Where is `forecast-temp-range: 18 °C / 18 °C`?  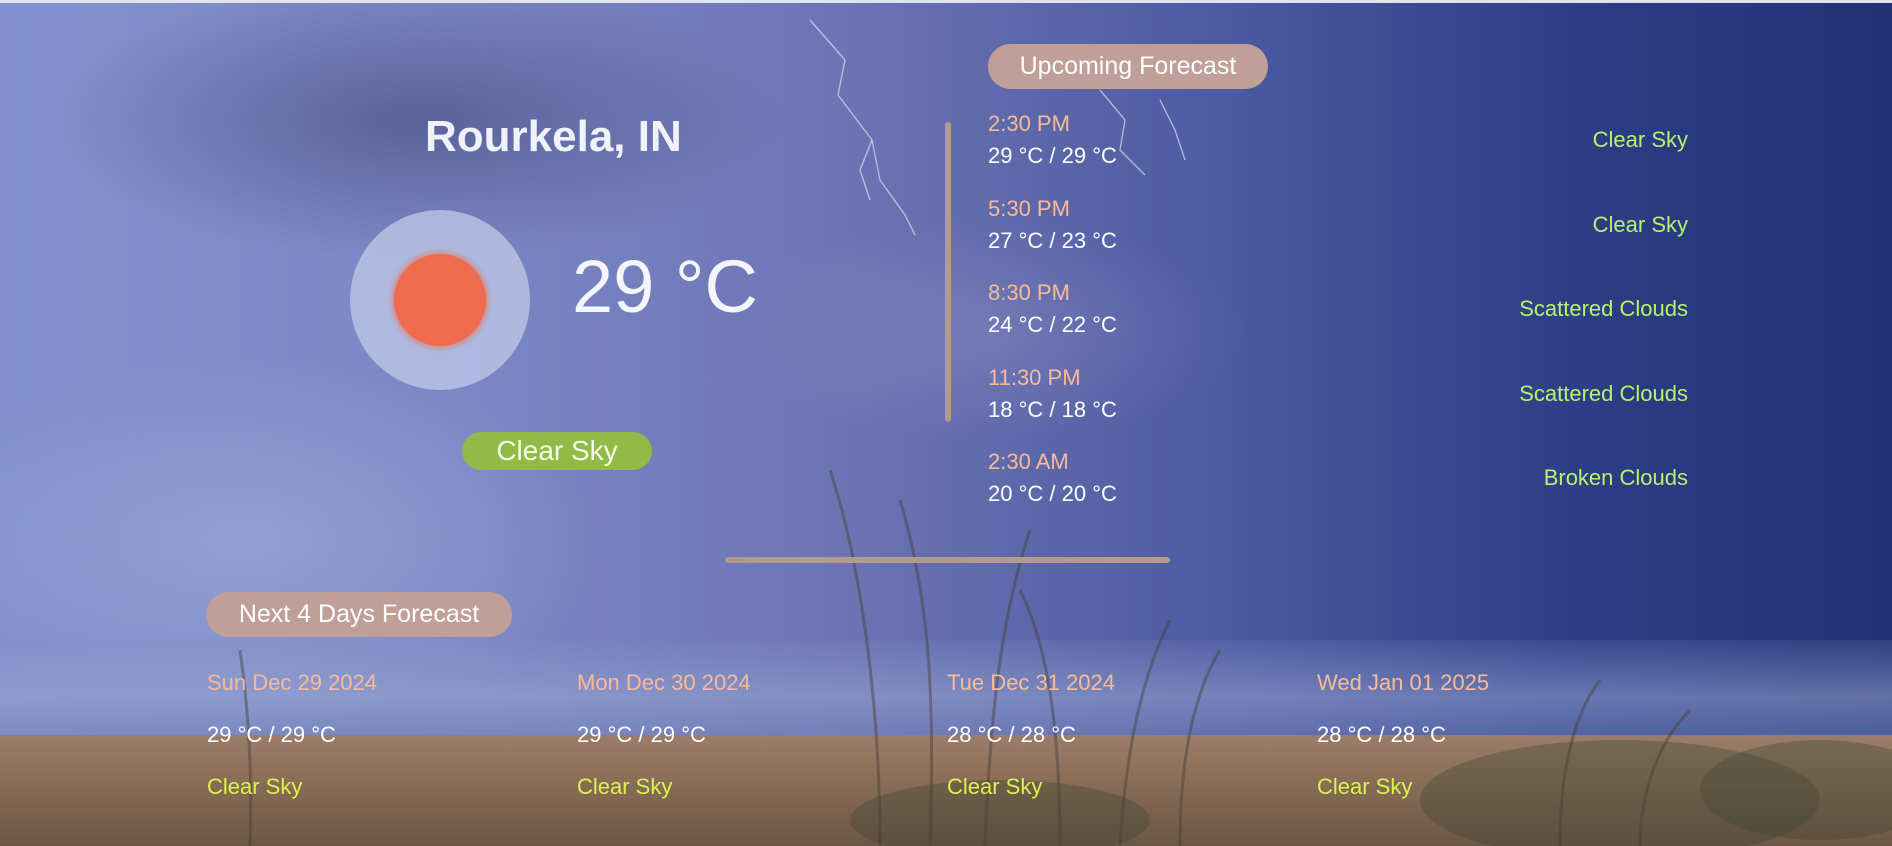
forecast-temp-range: 18 °C / 18 °C is located at coordinates (1052, 409).